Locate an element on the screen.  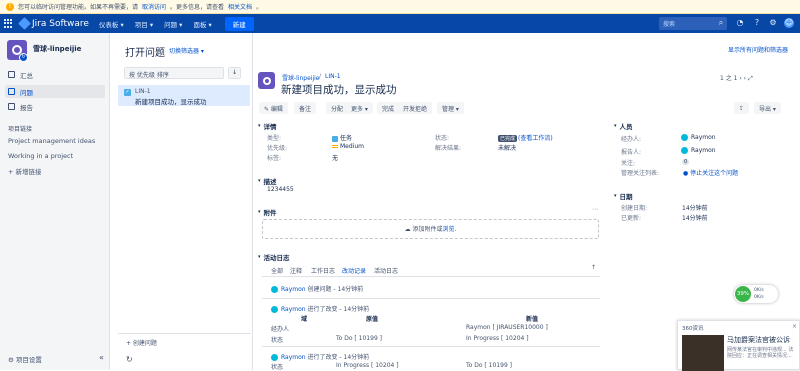
type-value: 任务 is located at coordinates (346, 138).